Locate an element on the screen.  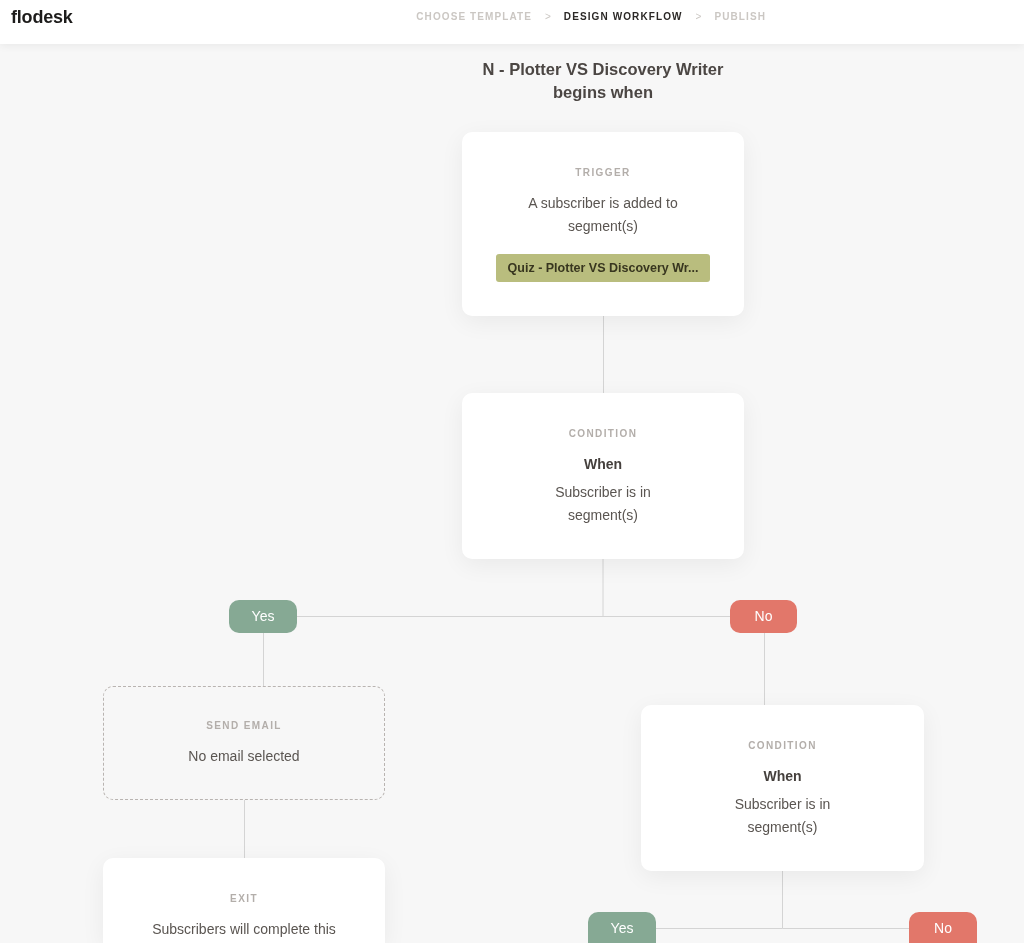
breadcrumb-step: DESIGN WORKFLOW is located at coordinates (623, 17).